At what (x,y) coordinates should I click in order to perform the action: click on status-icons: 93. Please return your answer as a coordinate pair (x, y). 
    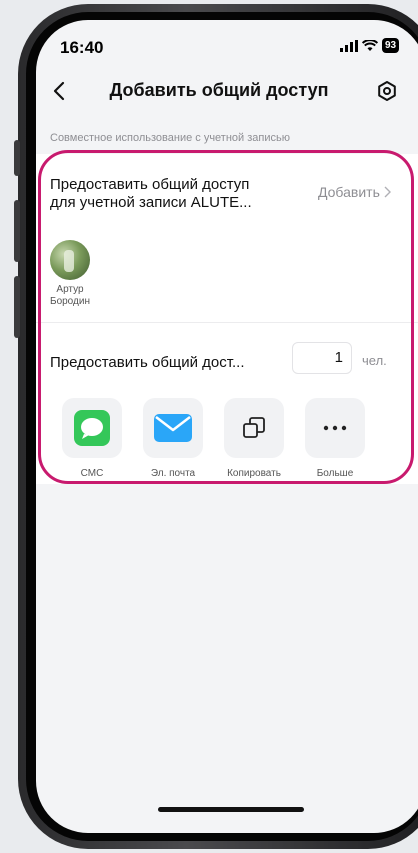
    Looking at the image, I should click on (370, 45).